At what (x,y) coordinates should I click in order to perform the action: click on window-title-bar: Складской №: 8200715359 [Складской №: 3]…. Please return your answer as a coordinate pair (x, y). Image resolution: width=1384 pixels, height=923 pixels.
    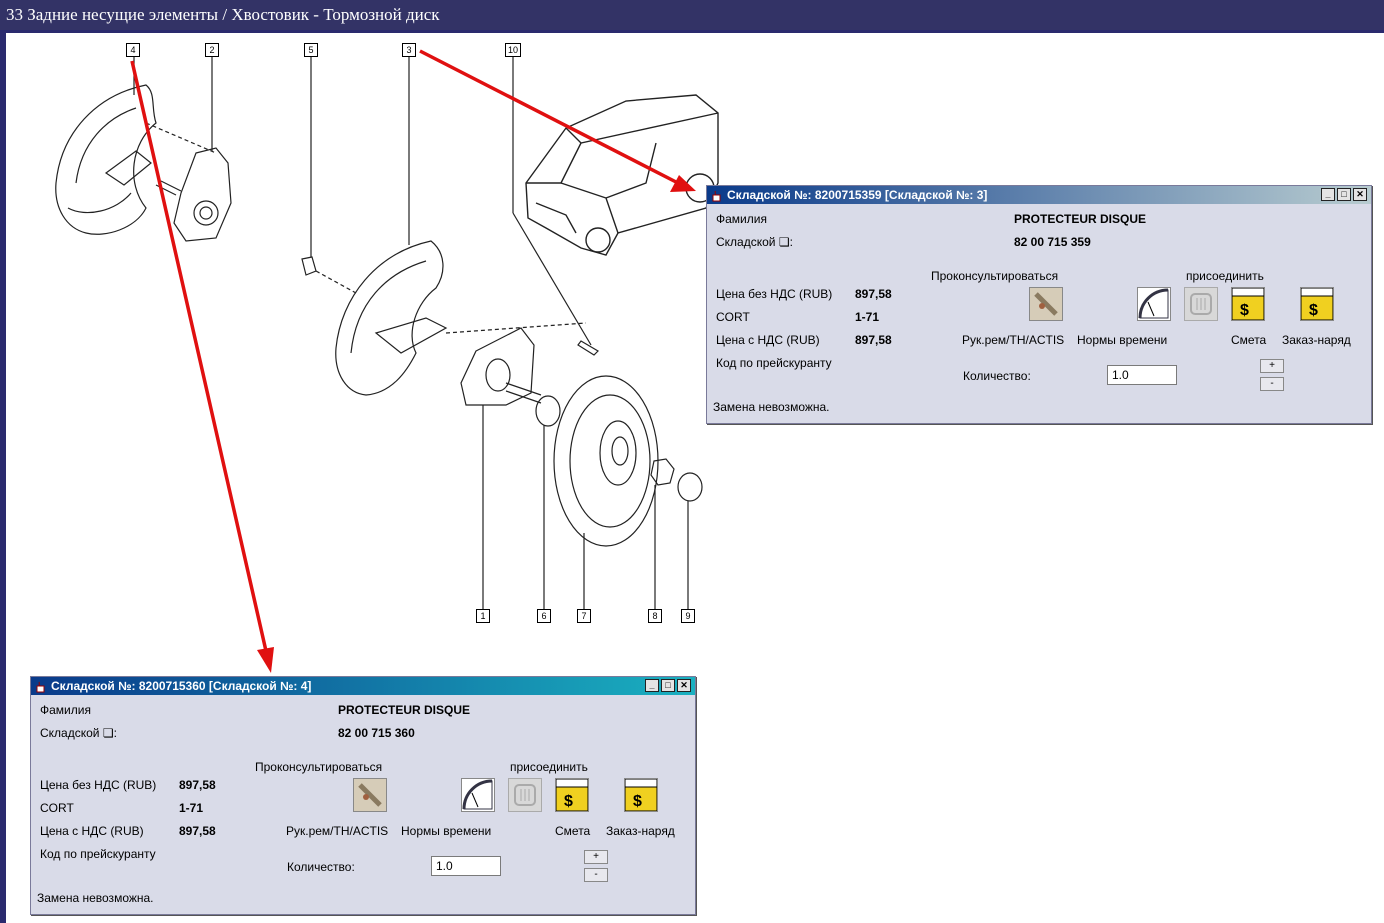
    Looking at the image, I should click on (1039, 195).